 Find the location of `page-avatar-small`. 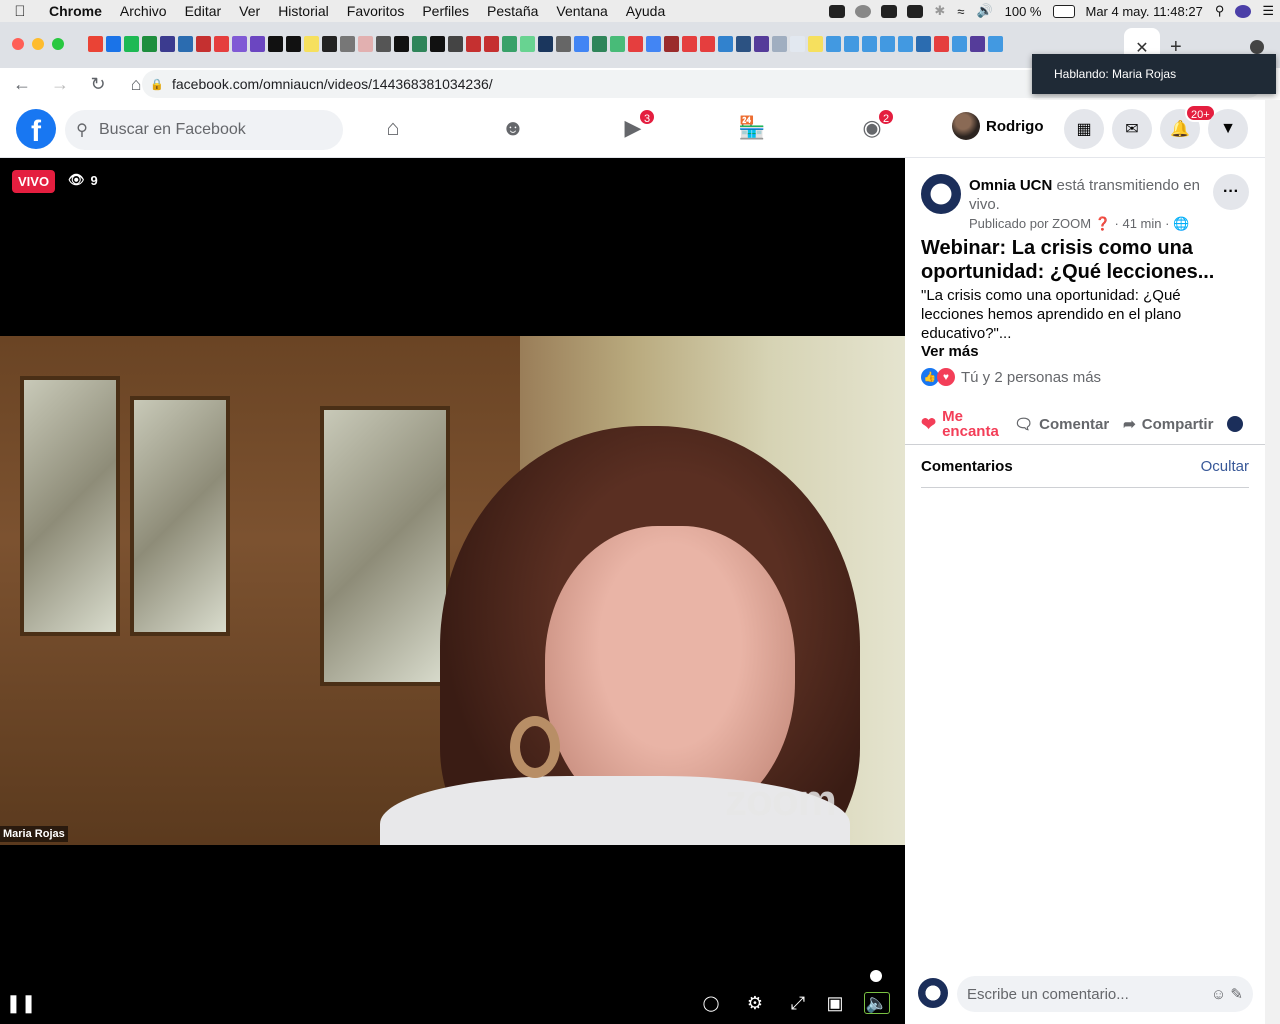

page-avatar-small is located at coordinates (1235, 424).